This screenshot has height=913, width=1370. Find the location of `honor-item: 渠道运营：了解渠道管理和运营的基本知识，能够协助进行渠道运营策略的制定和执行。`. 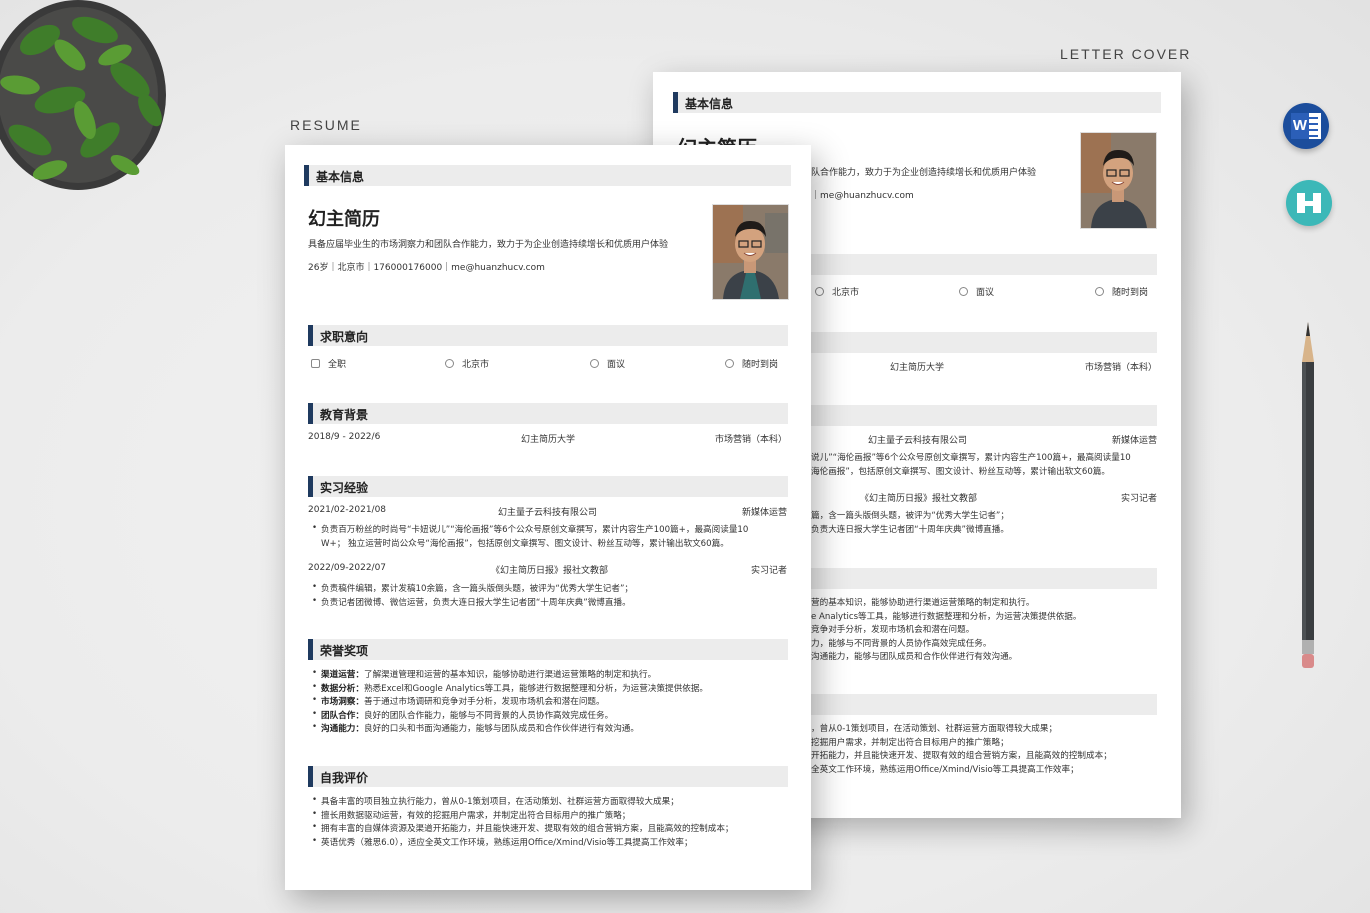

honor-item: 渠道运营：了解渠道管理和运营的基本知识，能够协助进行渠道运营策略的制定和执行。 is located at coordinates (484, 674).